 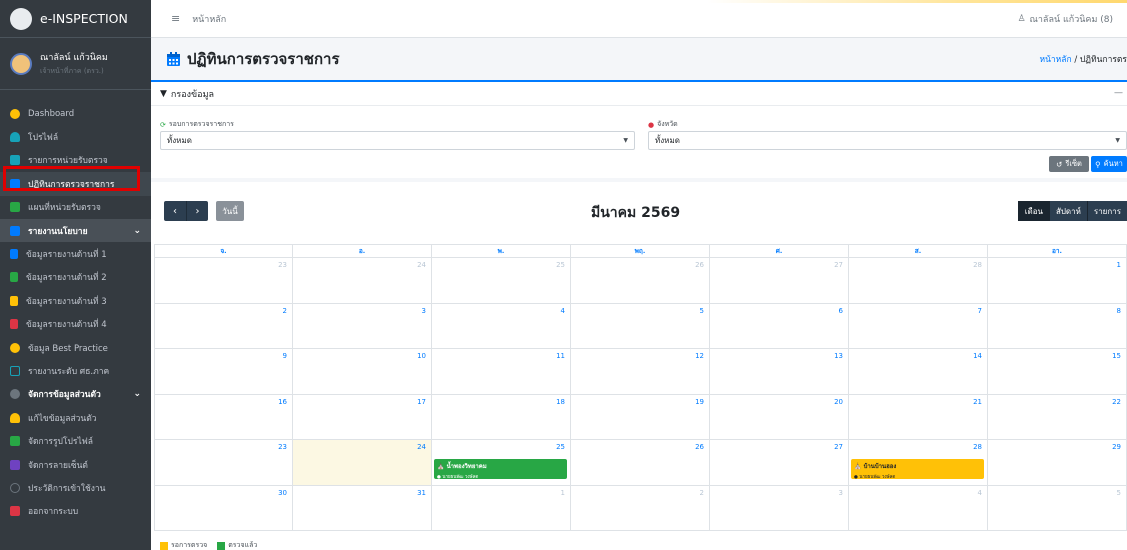 What do you see at coordinates (1103, 60) in the screenshot?
I see `breadcrumb-current: ปฏิทินการตร` at bounding box center [1103, 60].